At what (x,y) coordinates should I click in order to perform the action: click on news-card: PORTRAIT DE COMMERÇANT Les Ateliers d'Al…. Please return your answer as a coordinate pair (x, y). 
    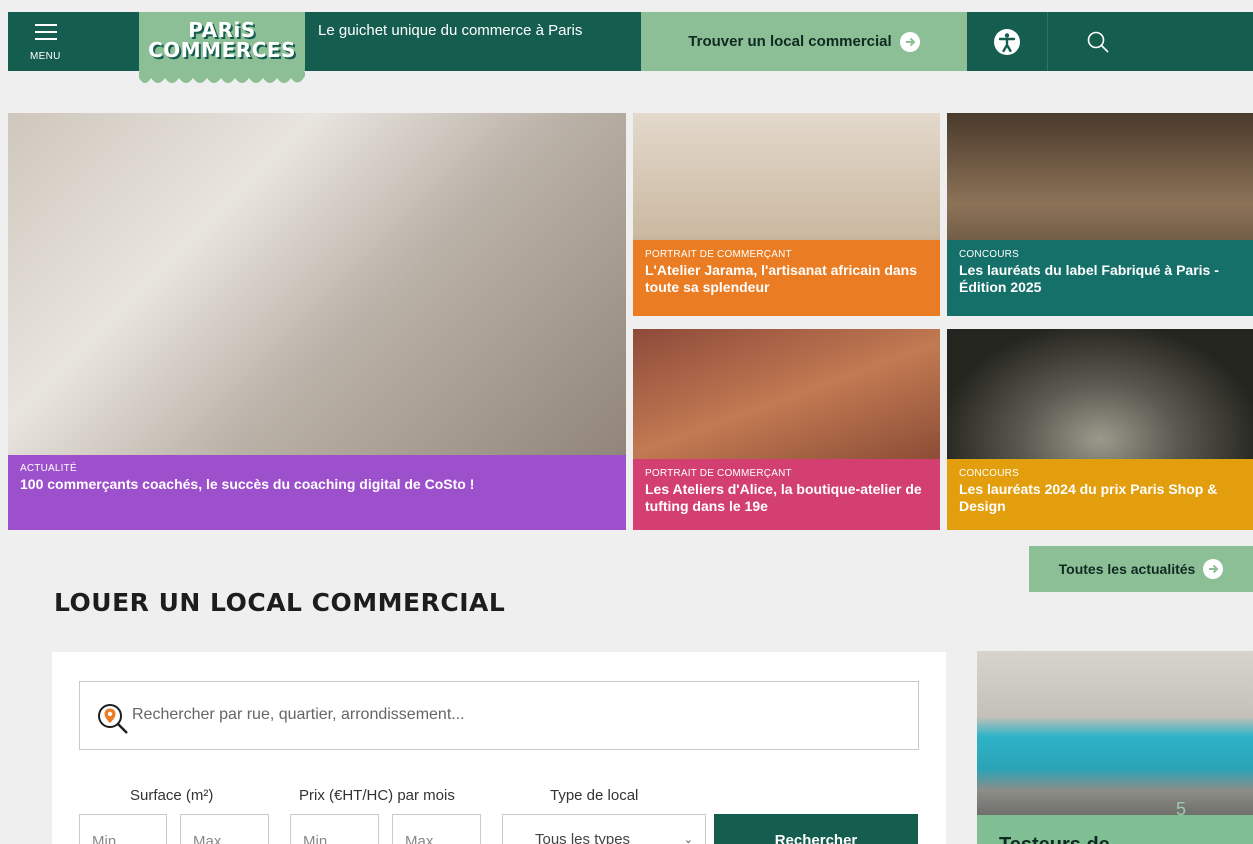
    Looking at the image, I should click on (786, 429).